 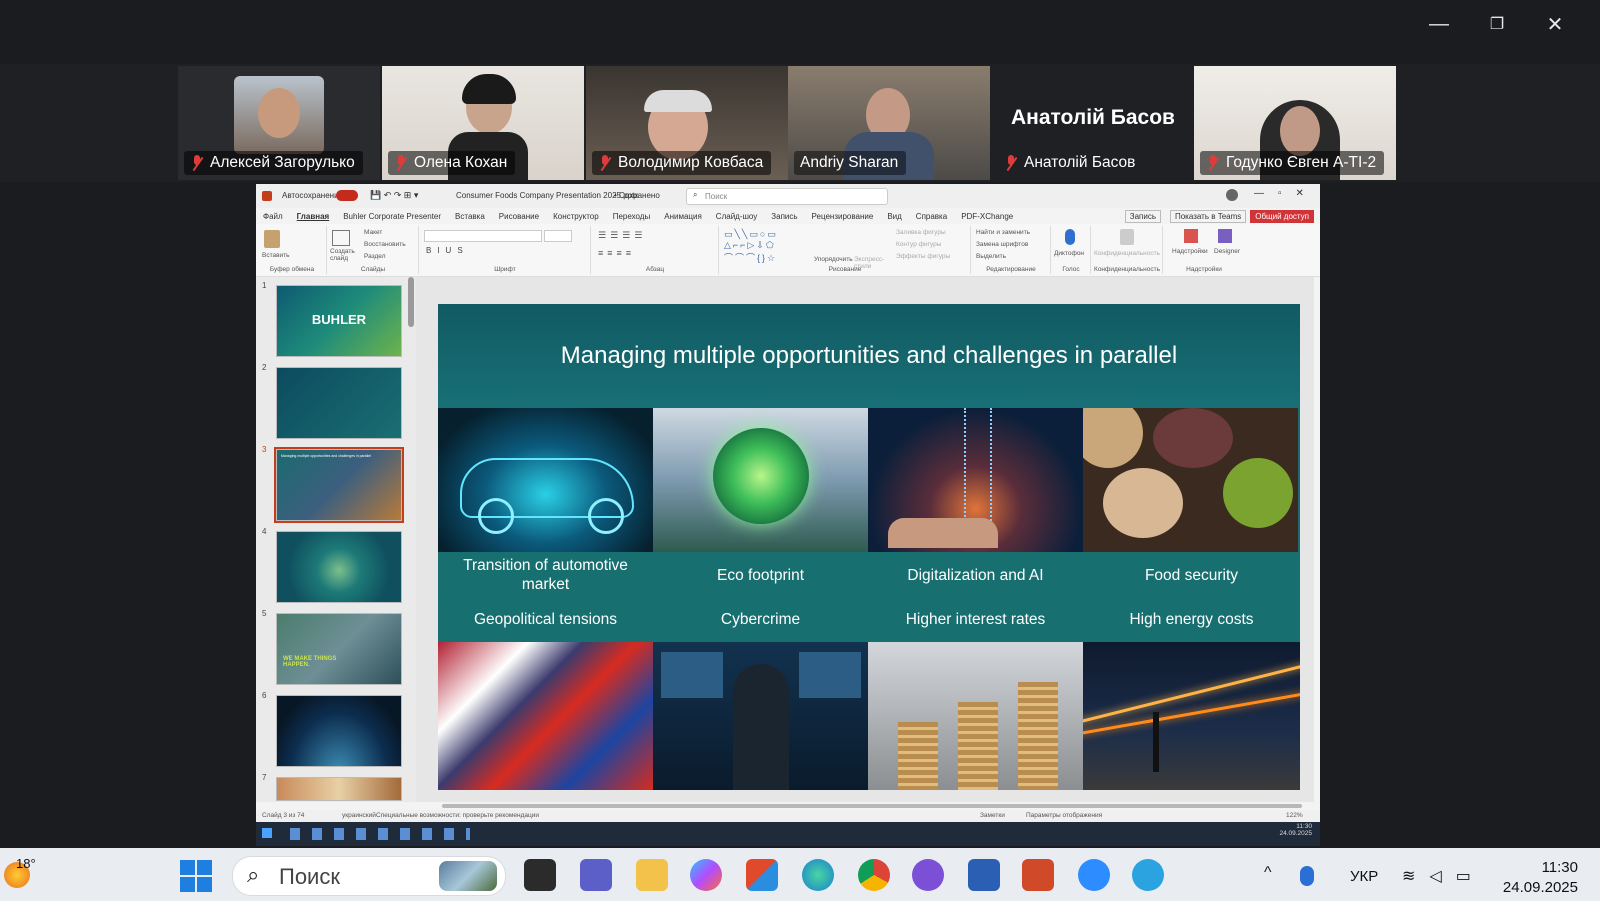 What do you see at coordinates (374, 256) in the screenshot?
I see `section-button: Раздел` at bounding box center [374, 256].